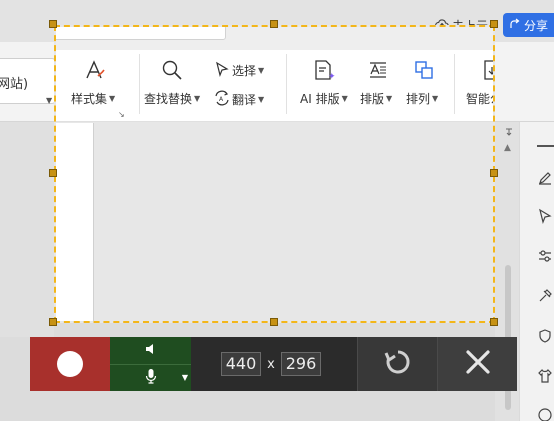  Describe the element at coordinates (274, 24) in the screenshot. I see `resize-handle-top` at that location.